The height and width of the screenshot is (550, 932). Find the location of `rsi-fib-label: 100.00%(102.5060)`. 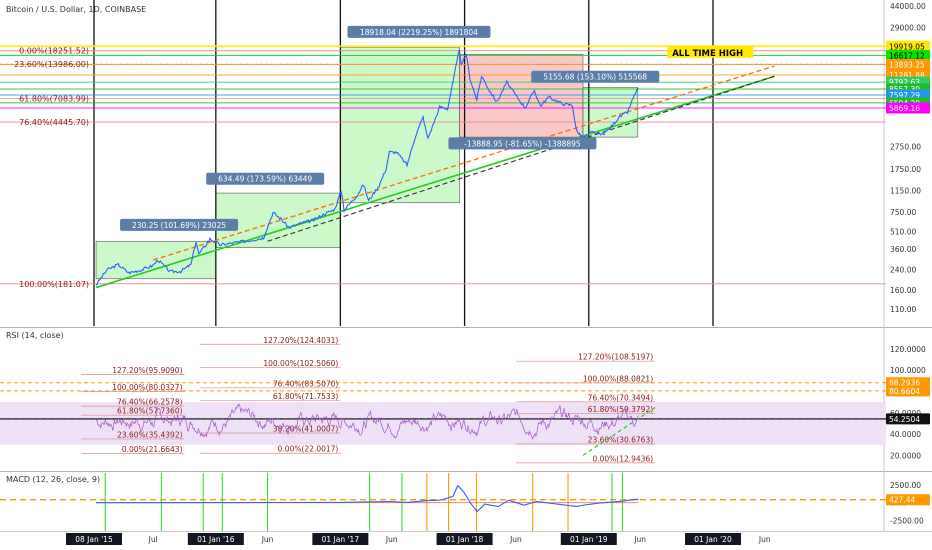

rsi-fib-label: 100.00%(102.5060) is located at coordinates (300, 363).